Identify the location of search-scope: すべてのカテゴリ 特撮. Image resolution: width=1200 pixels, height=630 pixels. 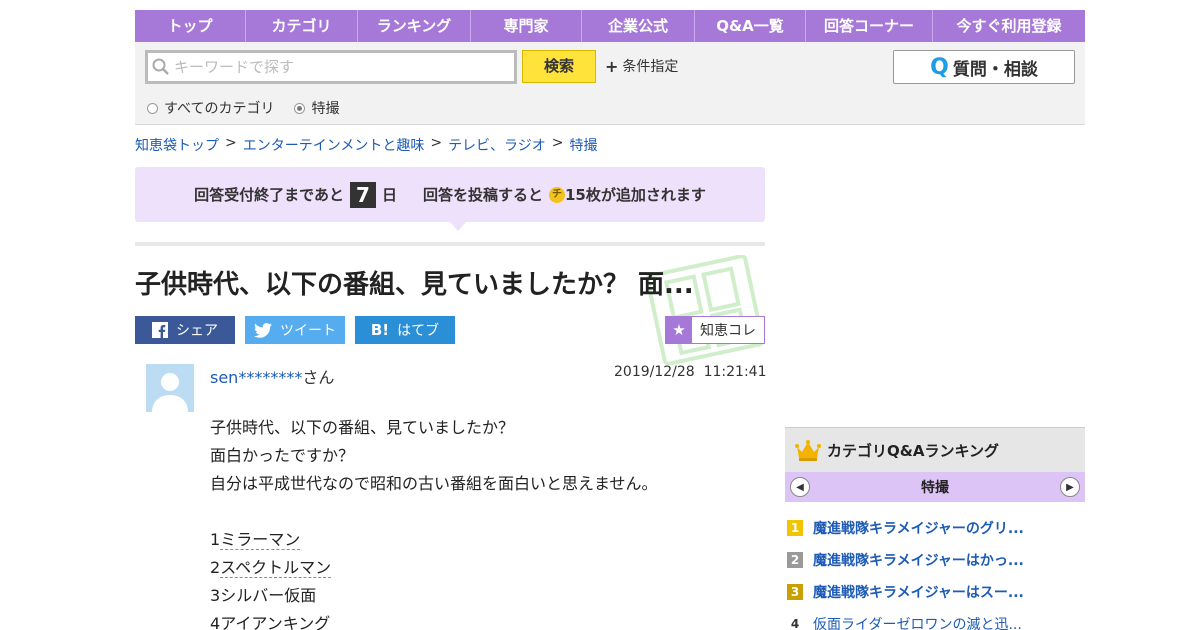
(243, 108).